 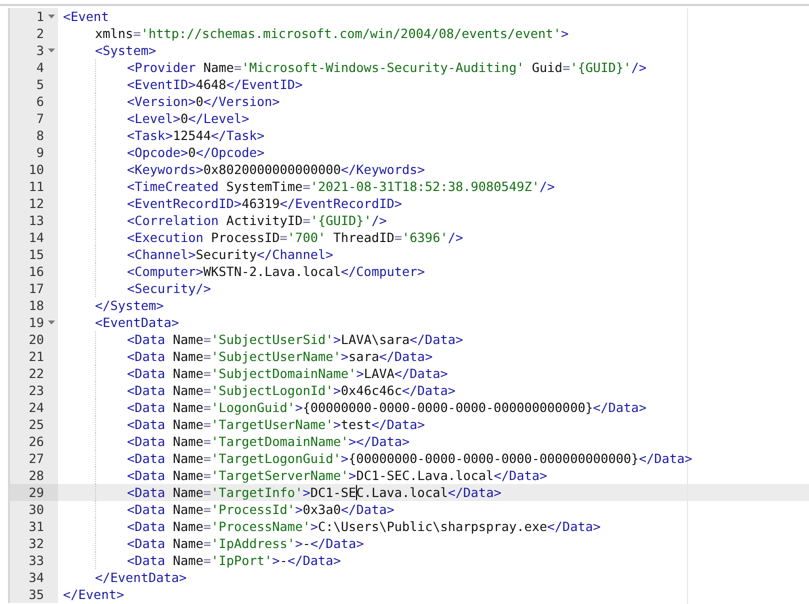 I want to click on line-number: 8, so click(x=40, y=135).